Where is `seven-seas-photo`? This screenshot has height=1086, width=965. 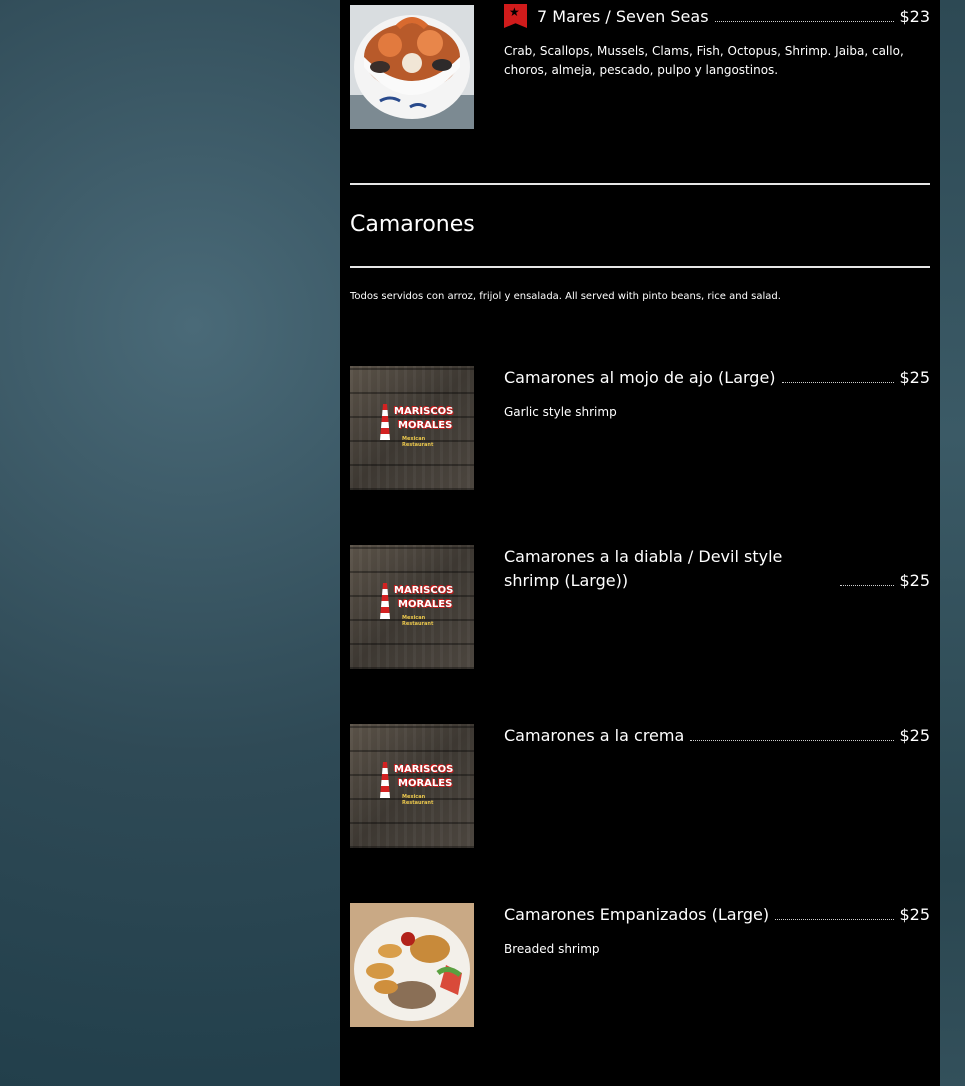 seven-seas-photo is located at coordinates (412, 67).